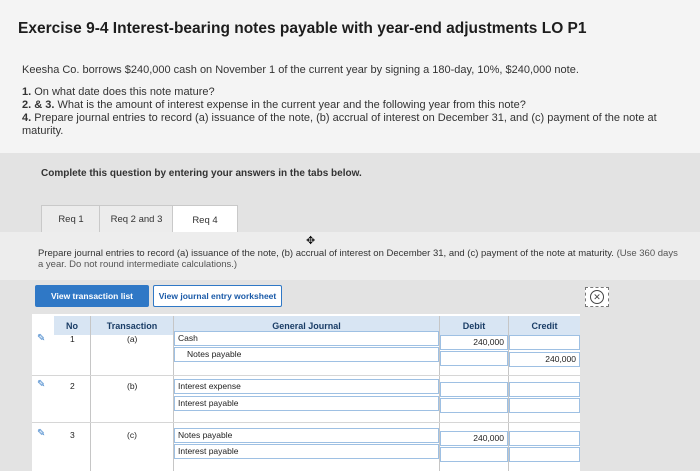  Describe the element at coordinates (132, 386) in the screenshot. I see `row-transaction: (b)` at that location.